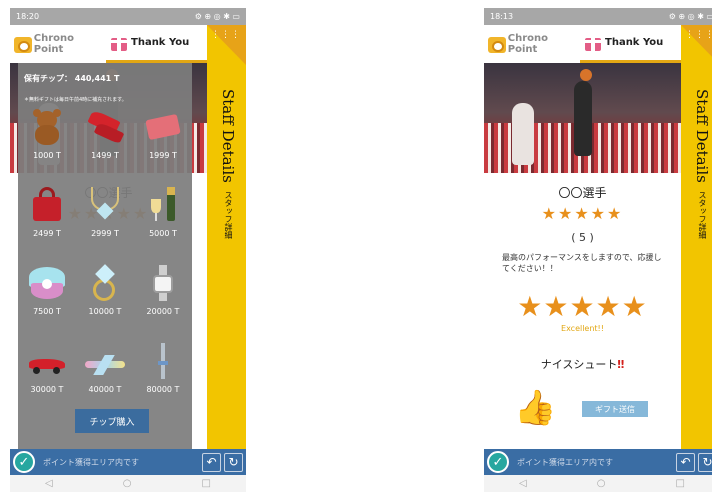 Image resolution: width=712 pixels, height=499 pixels. I want to click on pearl-shell-icon, so click(47, 283).